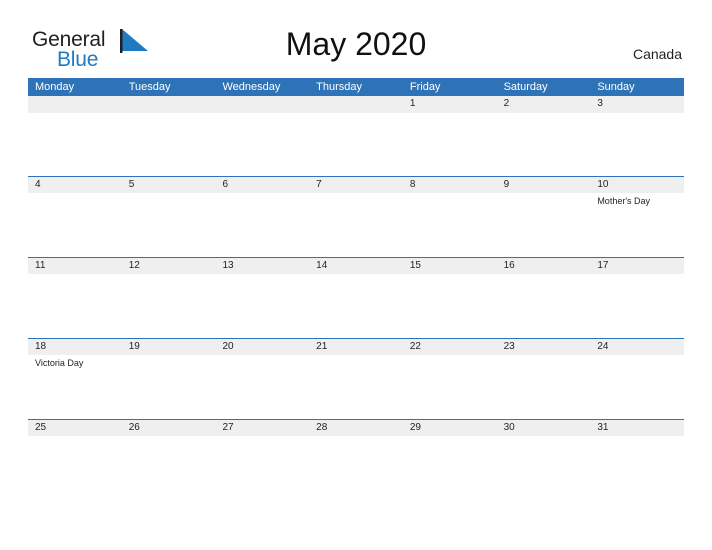 This screenshot has width=712, height=550. I want to click on day-number: 2, so click(506, 103).